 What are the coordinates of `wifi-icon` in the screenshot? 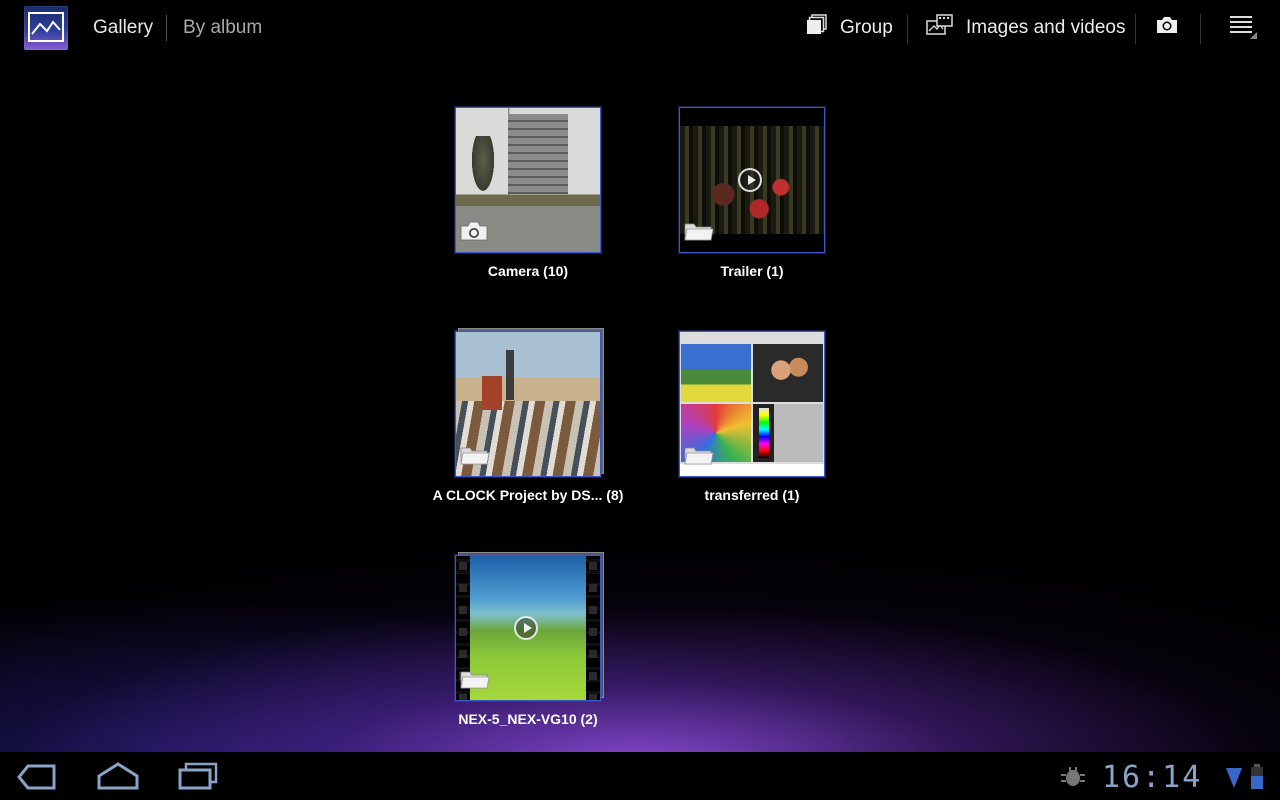 It's located at (1234, 780).